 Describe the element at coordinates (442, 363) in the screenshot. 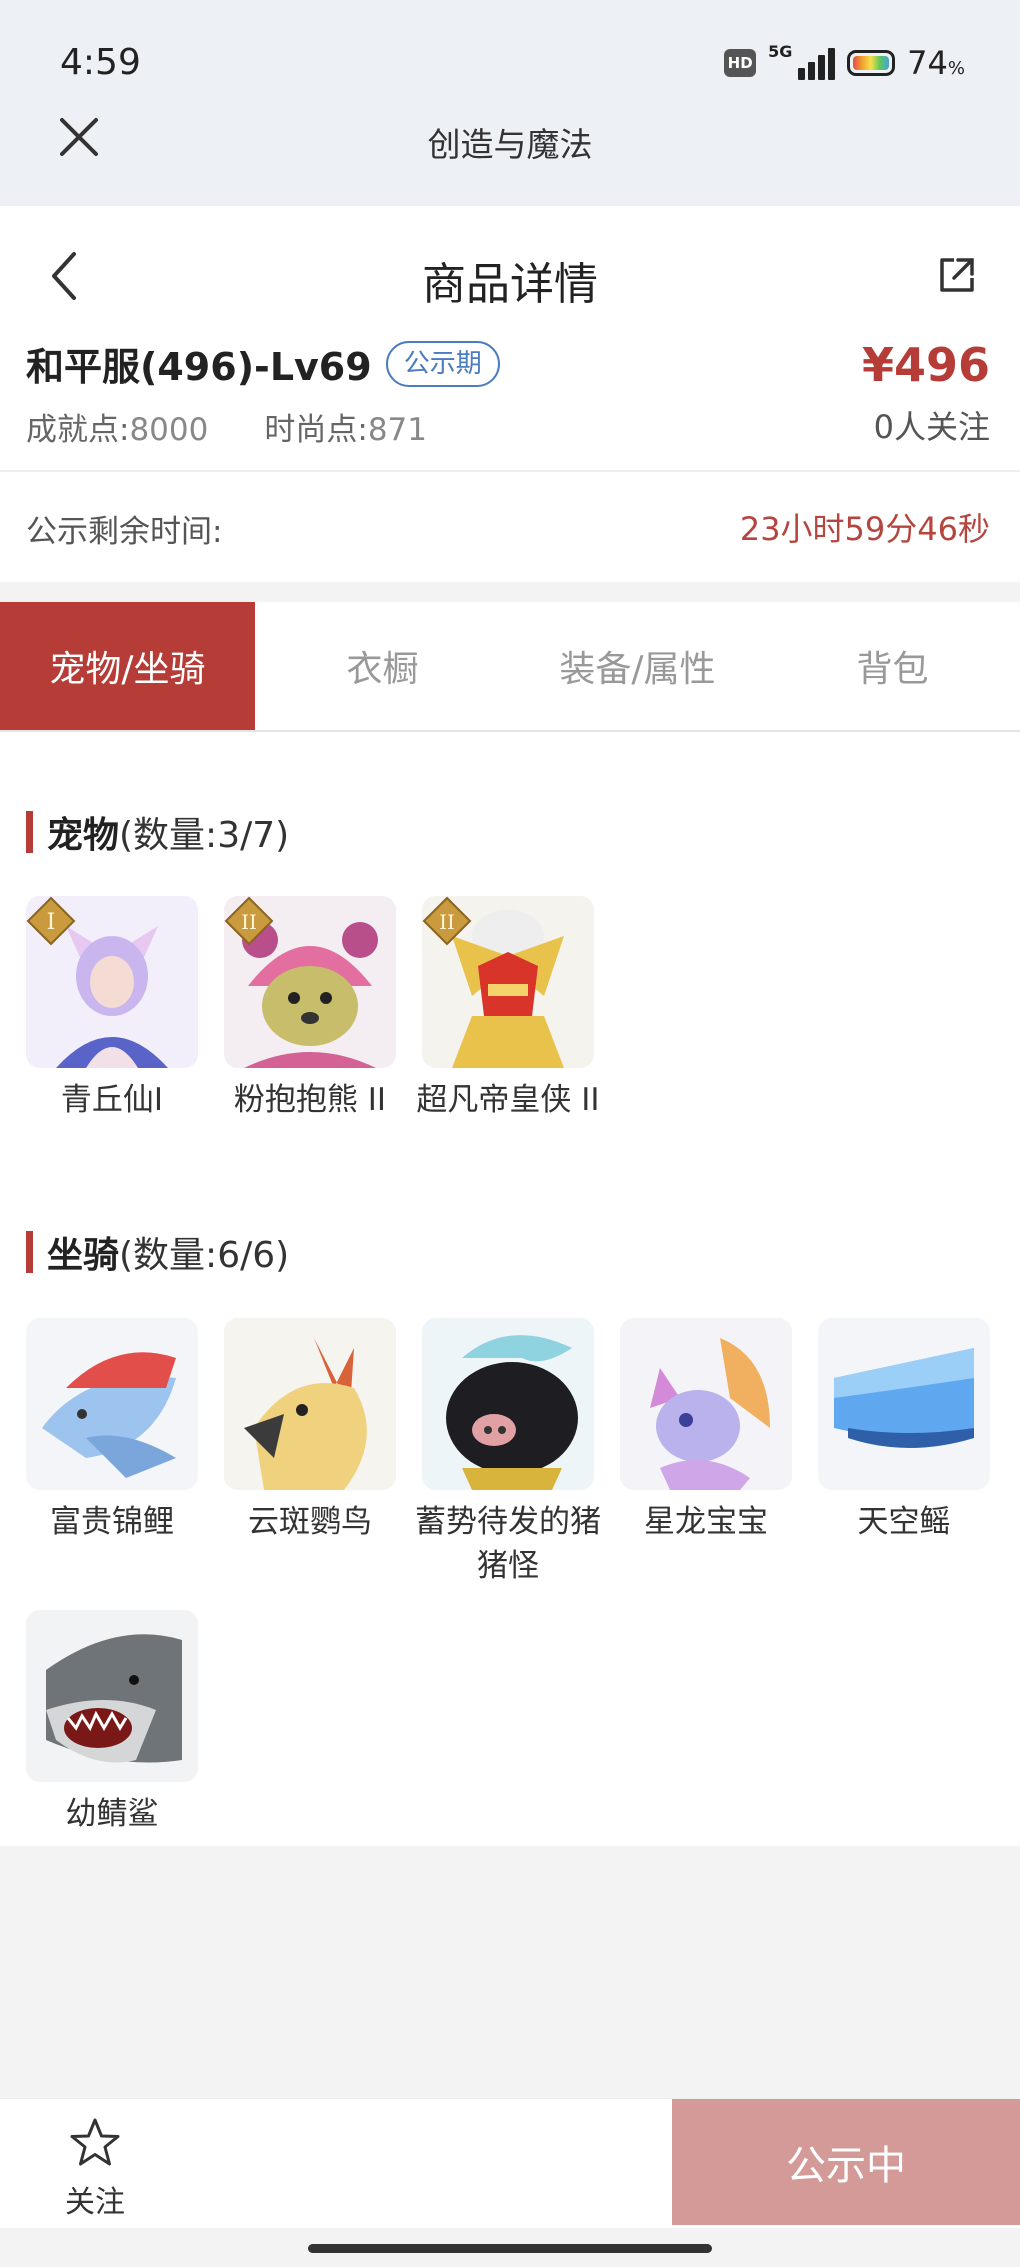

I see `phase-badge: 公示期` at that location.